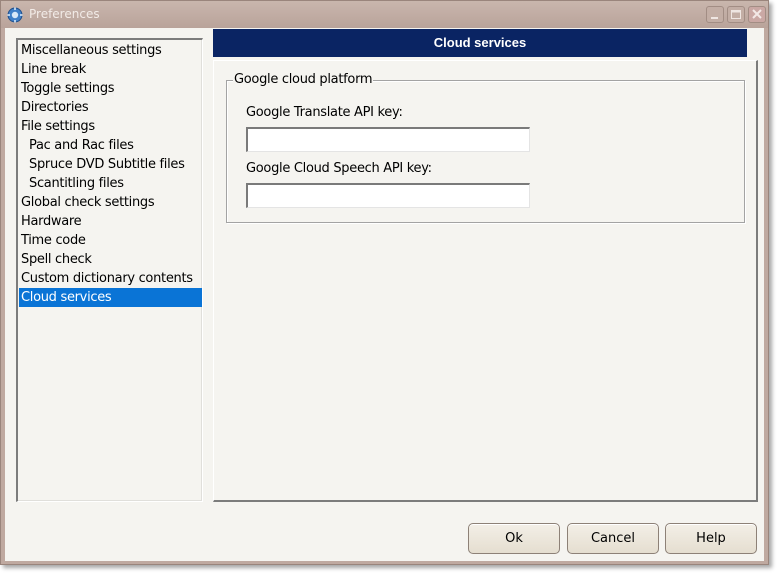  What do you see at coordinates (51, 221) in the screenshot?
I see `sidebar-item-label: Hardware` at bounding box center [51, 221].